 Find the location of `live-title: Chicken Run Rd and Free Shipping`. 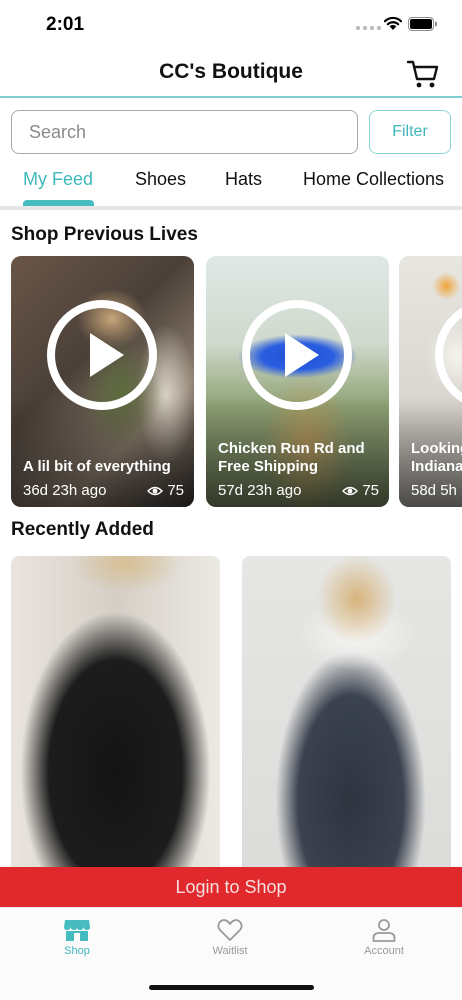

live-title: Chicken Run Rd and Free Shipping is located at coordinates (291, 457).